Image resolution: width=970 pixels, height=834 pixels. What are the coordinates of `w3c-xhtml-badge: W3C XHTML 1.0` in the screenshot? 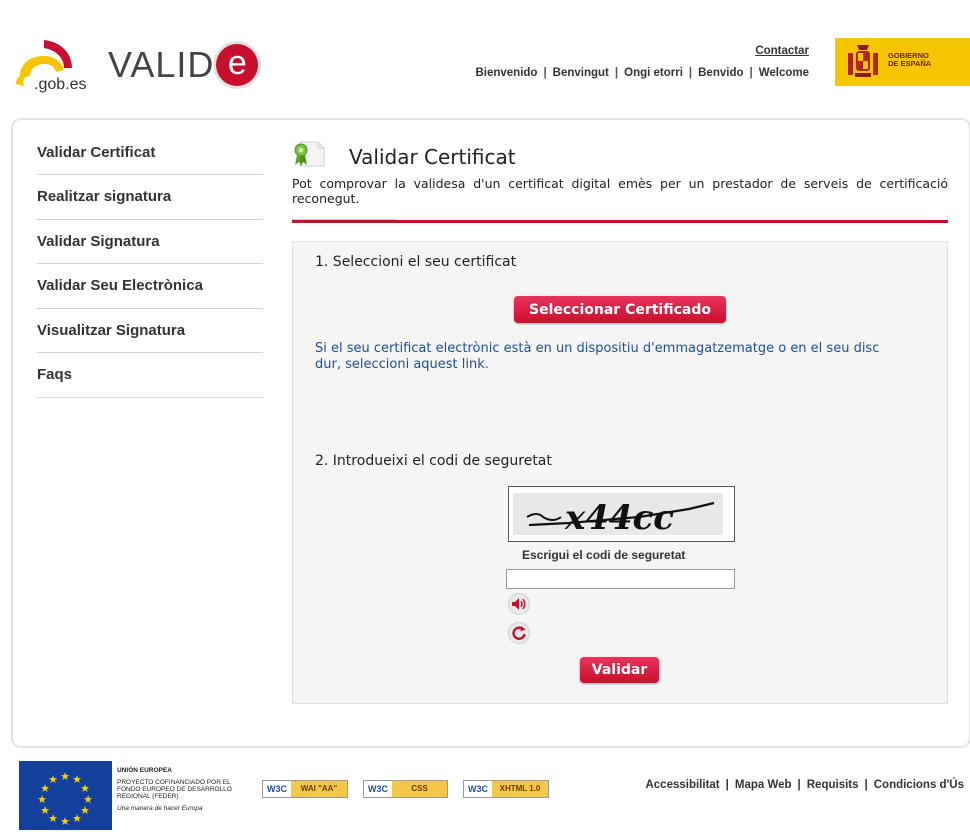 It's located at (506, 789).